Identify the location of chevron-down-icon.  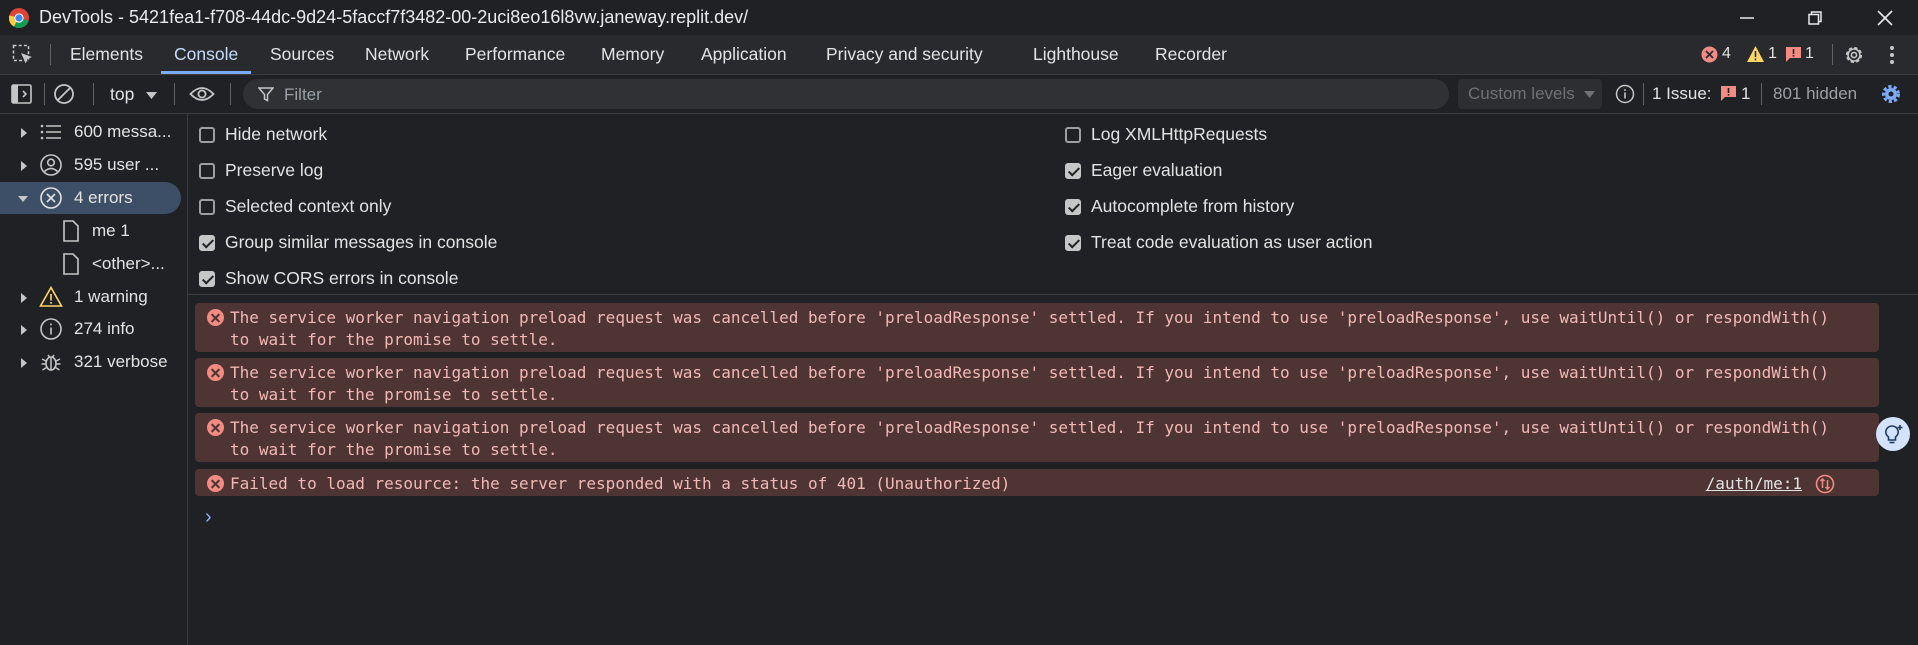
(151, 95).